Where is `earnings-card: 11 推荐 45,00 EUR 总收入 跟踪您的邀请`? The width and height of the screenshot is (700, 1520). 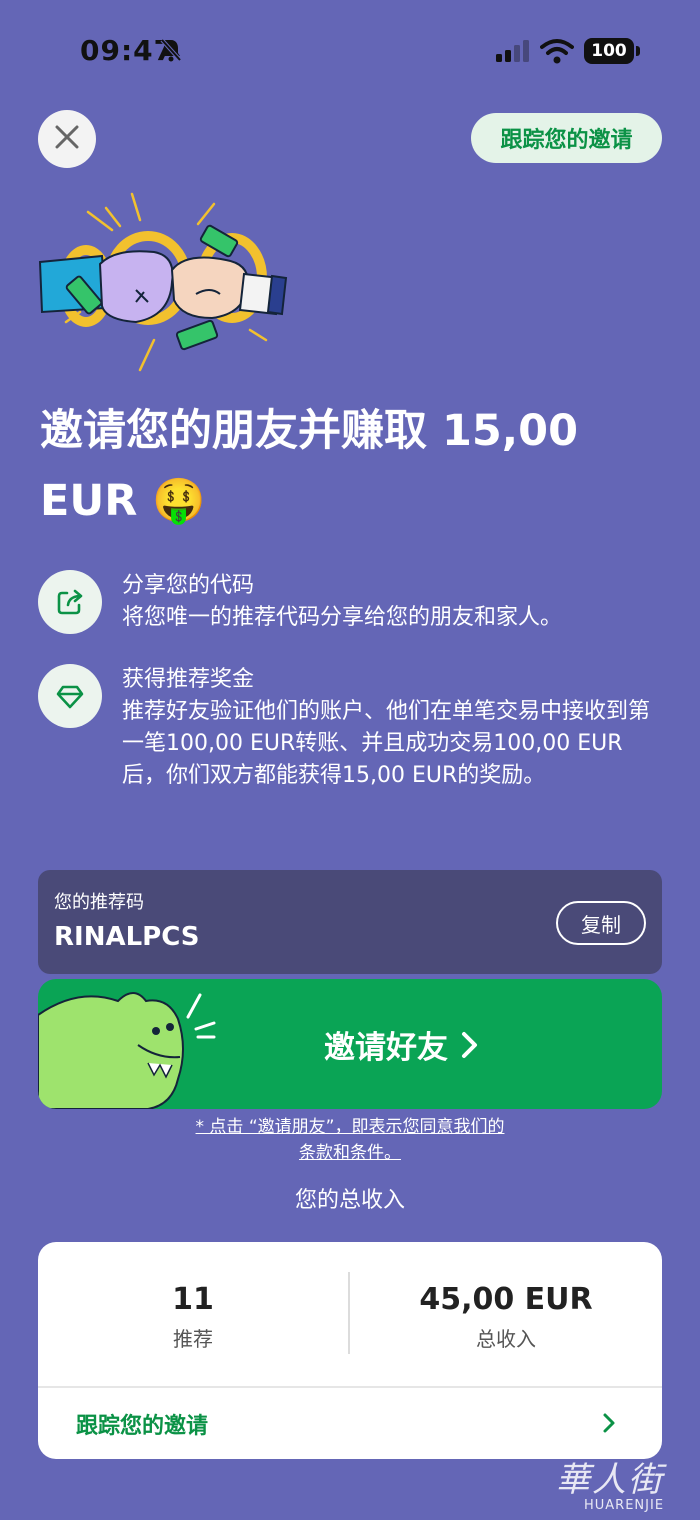
earnings-card: 11 推荐 45,00 EUR 总收入 跟踪您的邀请 is located at coordinates (350, 1350).